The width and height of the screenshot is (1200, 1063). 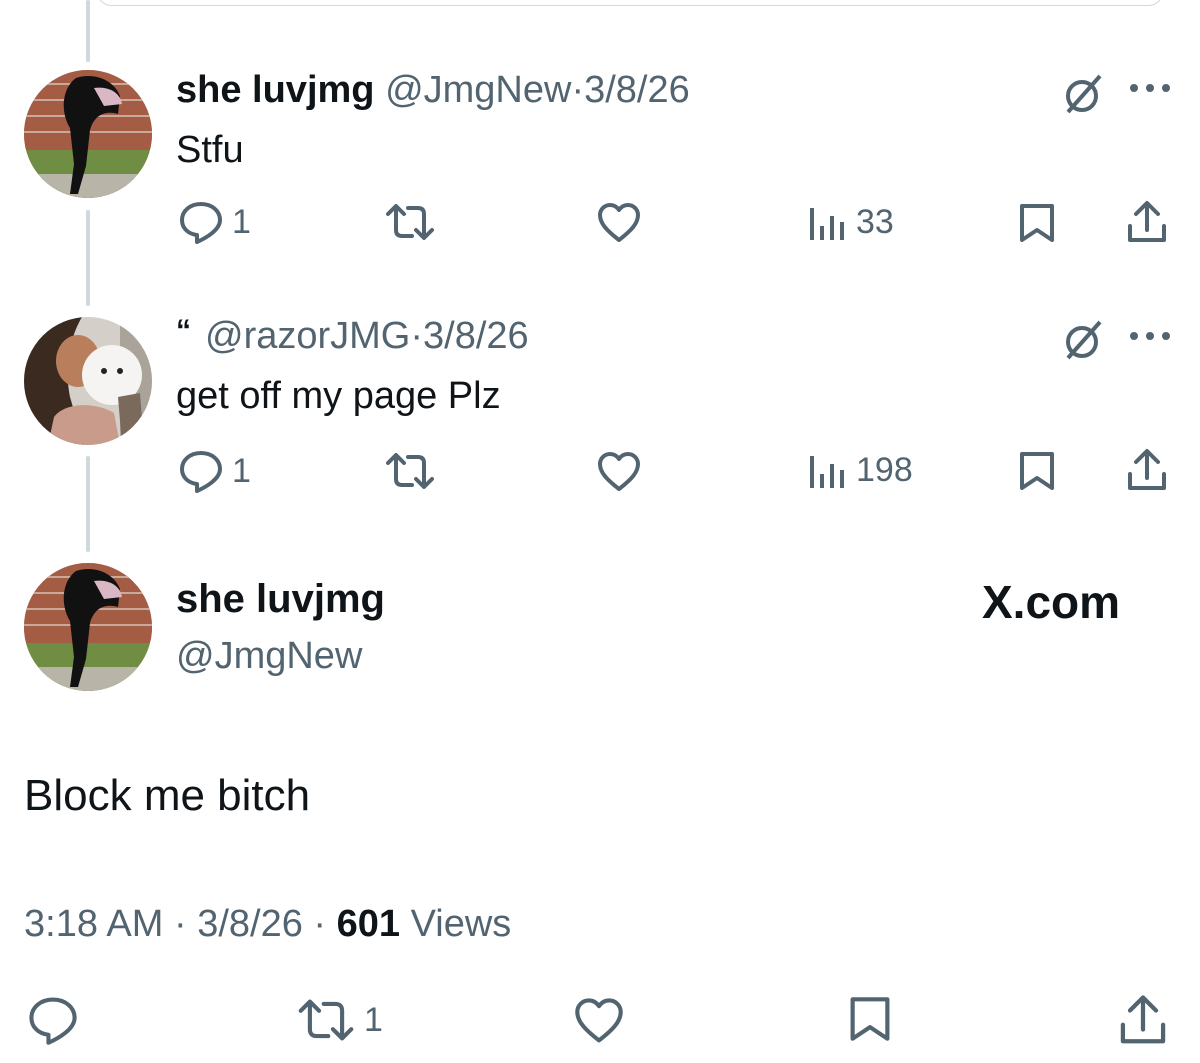 I want to click on x-brand-text: X.com, so click(x=1051, y=602).